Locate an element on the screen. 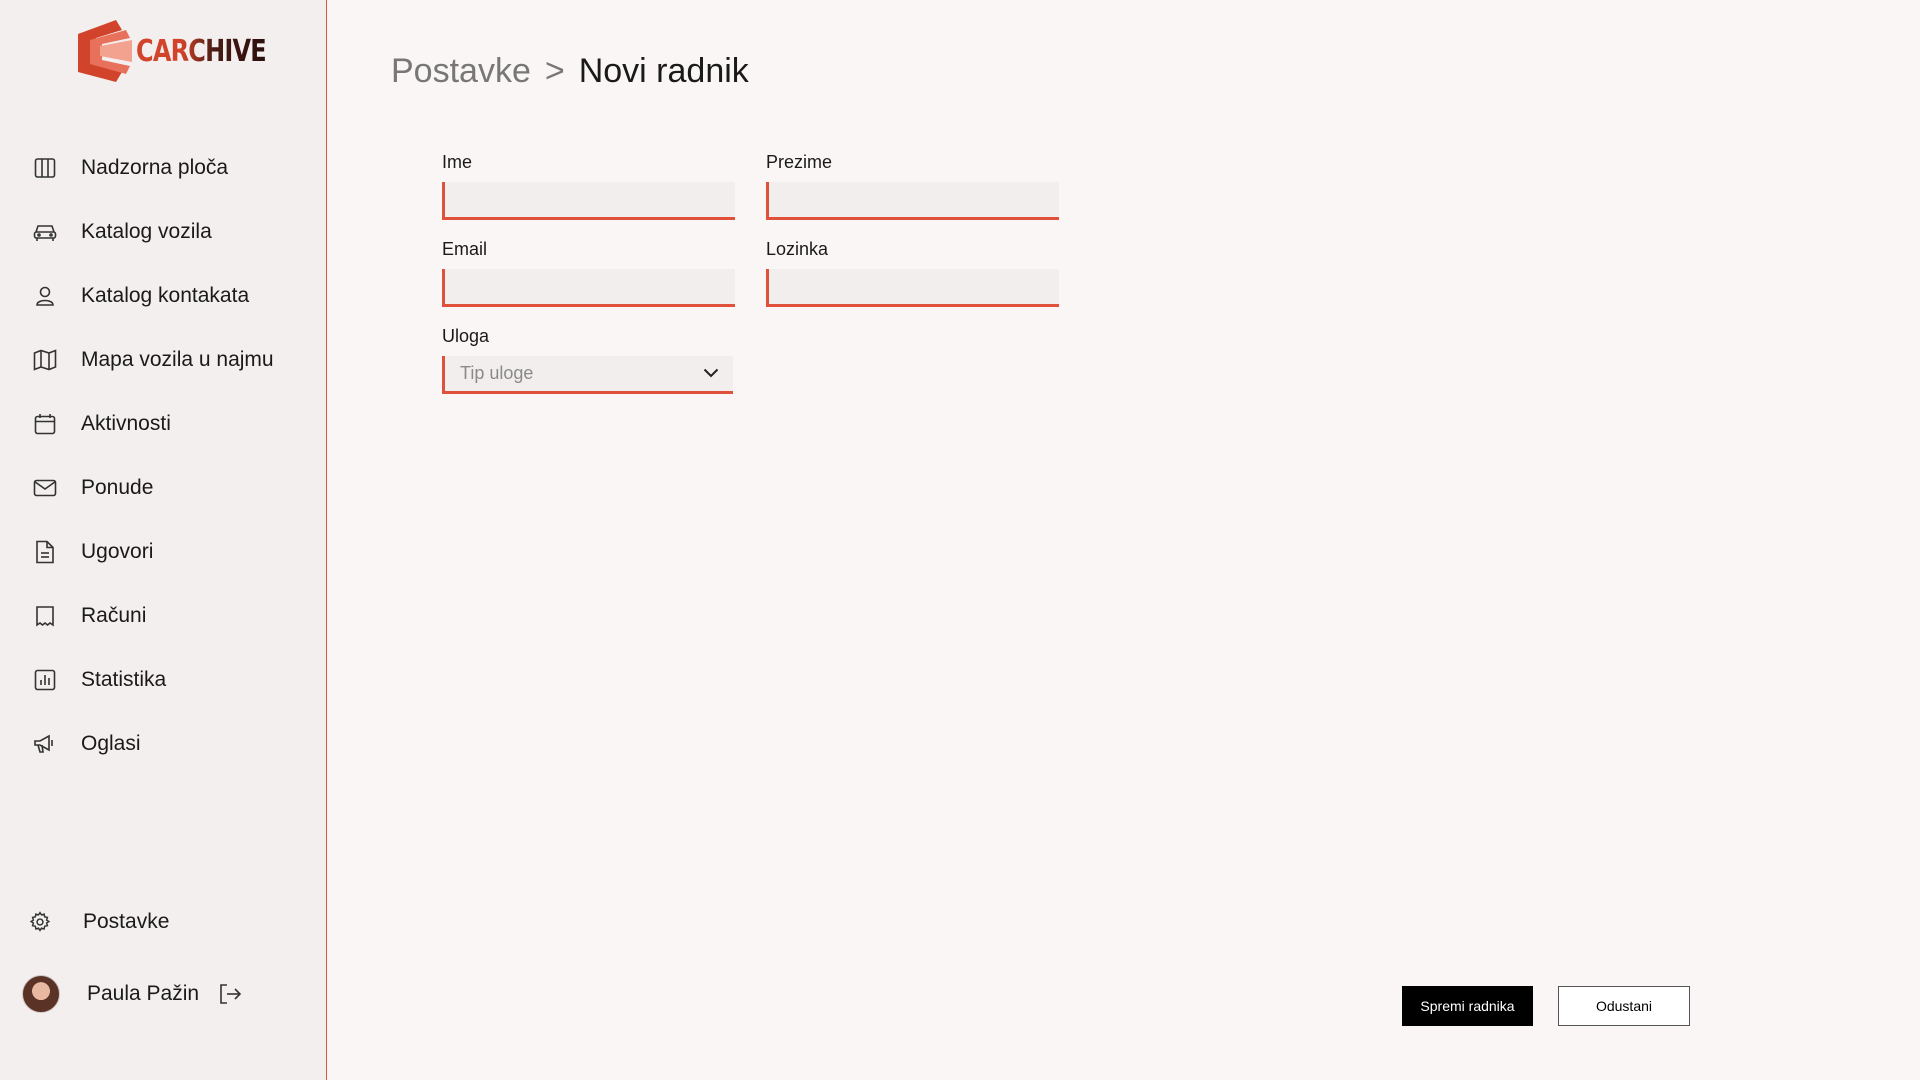 This screenshot has width=1920, height=1080. carchive-logo-mark is located at coordinates (105, 51).